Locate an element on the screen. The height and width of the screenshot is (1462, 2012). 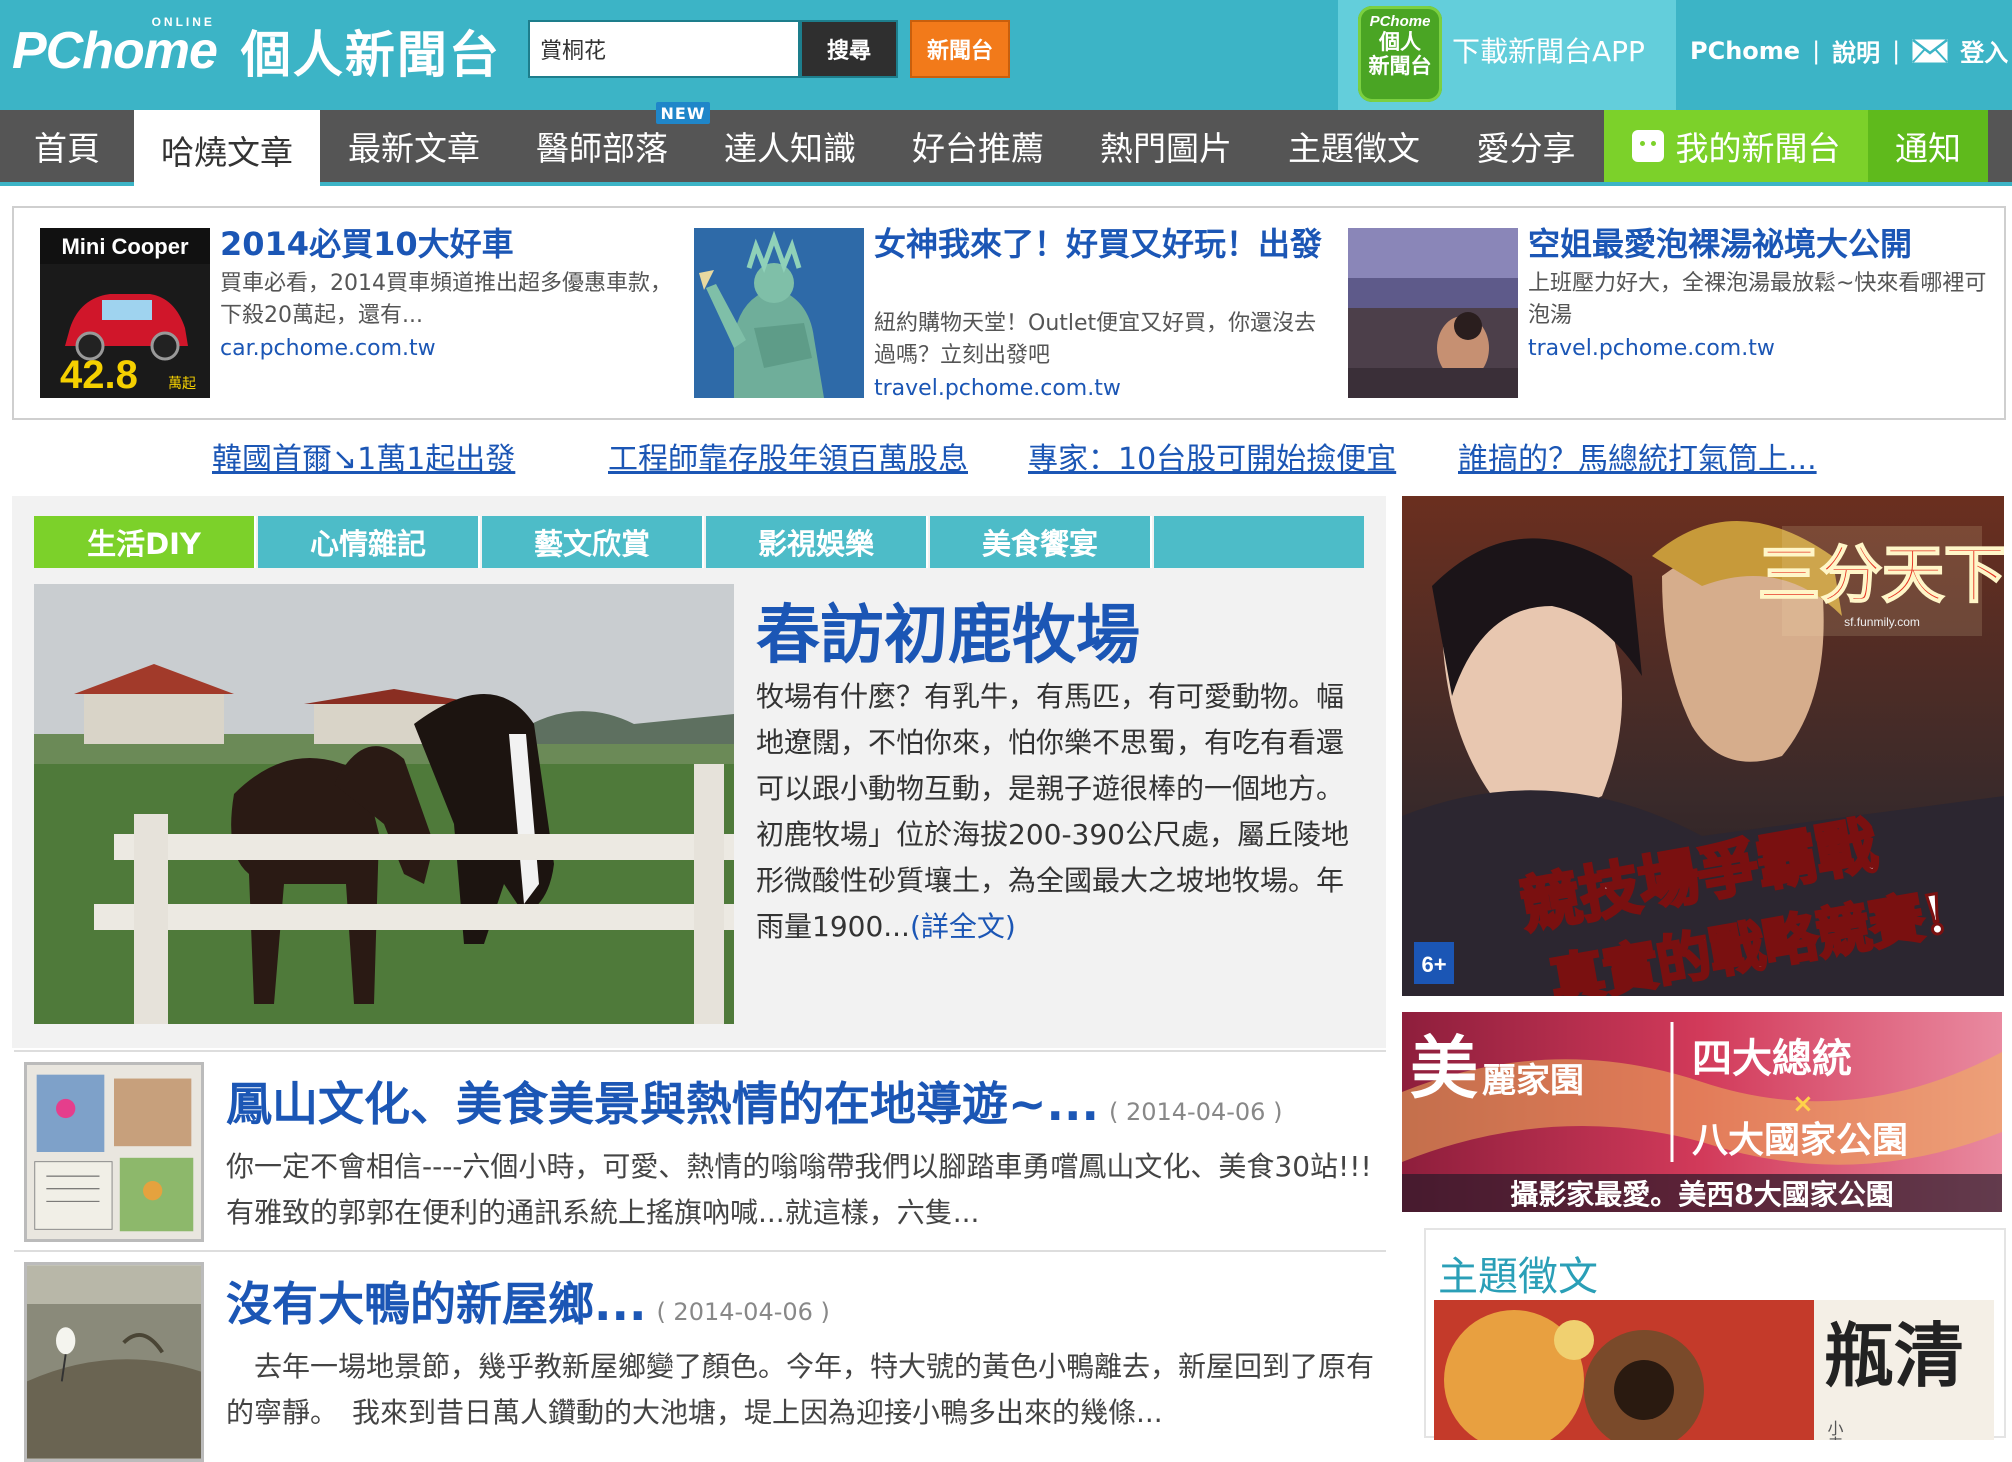
site-logo: PChome ONLINE 個人新聞台 is located at coordinates (256, 50).